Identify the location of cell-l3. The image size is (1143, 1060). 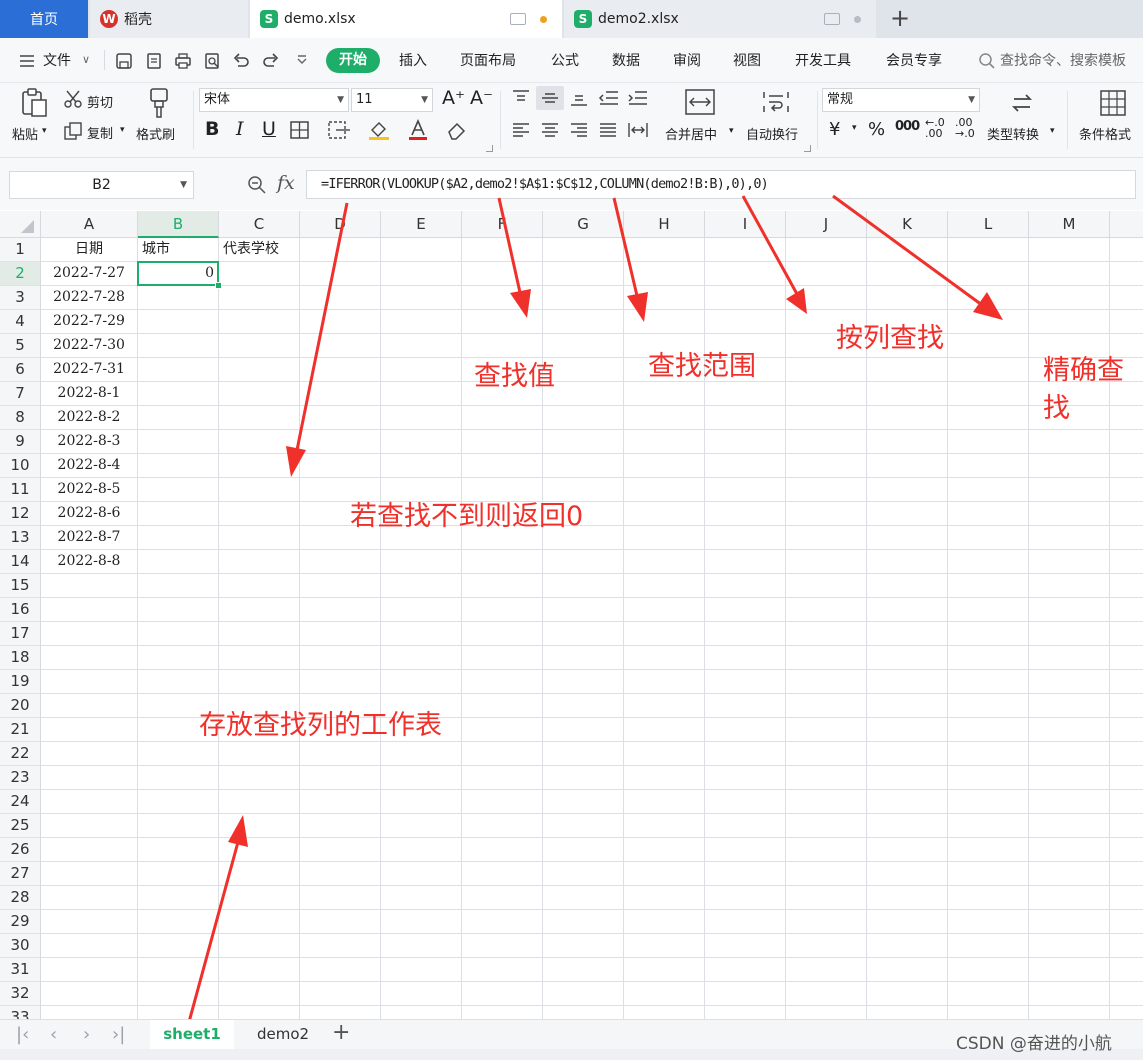
(988, 298).